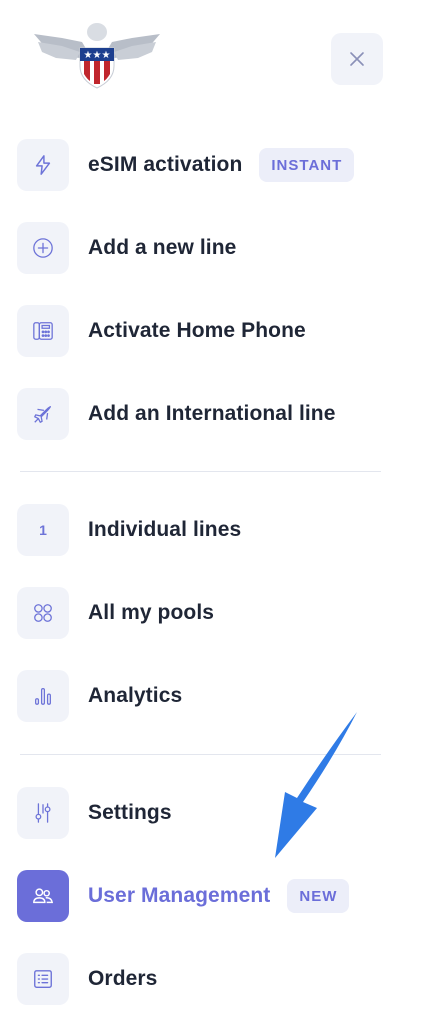 The width and height of the screenshot is (433, 1024). I want to click on menu-item-individual-lines: 1 Individual lines, so click(129, 530).